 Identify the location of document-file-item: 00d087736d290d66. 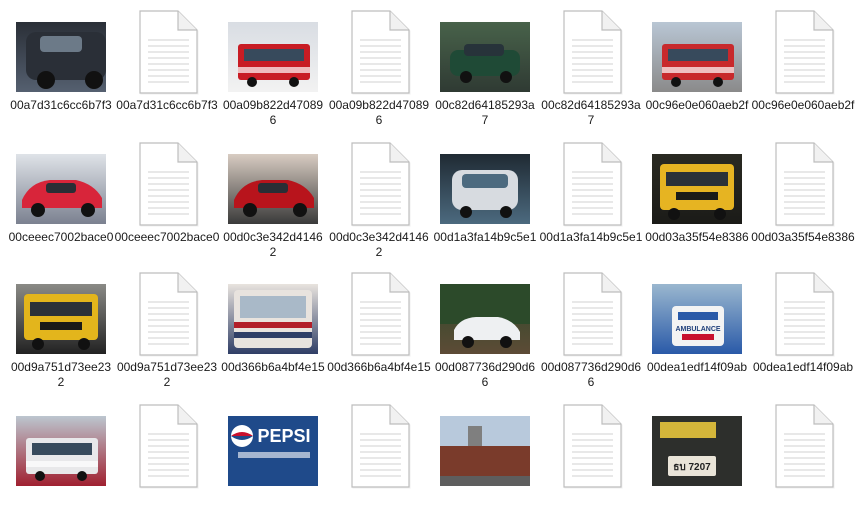
(591, 335).